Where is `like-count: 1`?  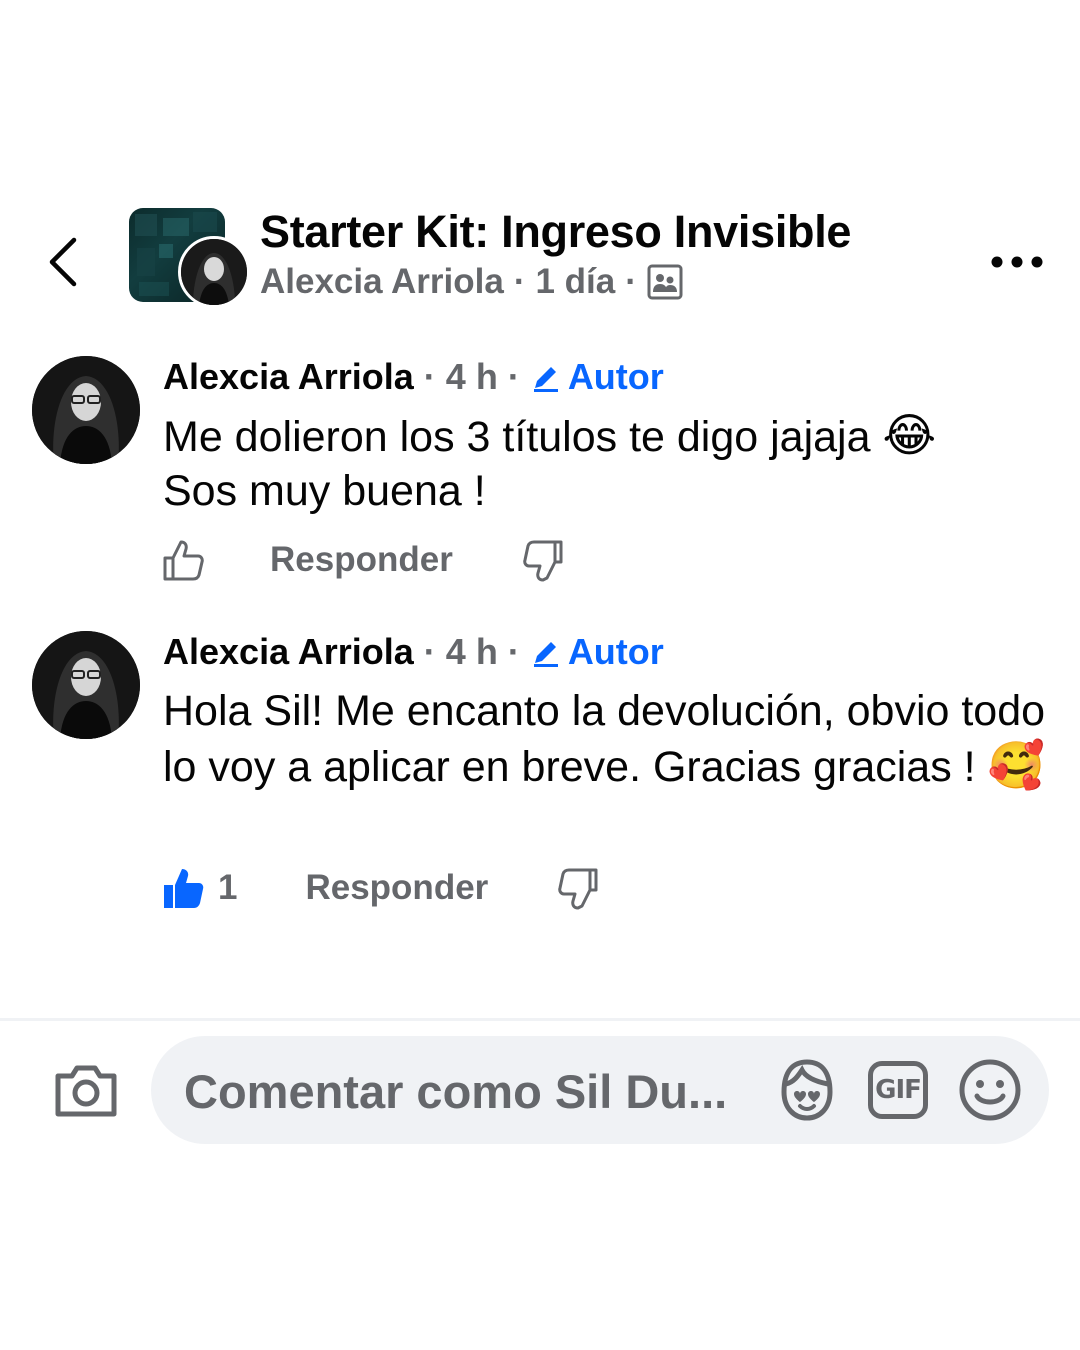
like-count: 1 is located at coordinates (227, 888).